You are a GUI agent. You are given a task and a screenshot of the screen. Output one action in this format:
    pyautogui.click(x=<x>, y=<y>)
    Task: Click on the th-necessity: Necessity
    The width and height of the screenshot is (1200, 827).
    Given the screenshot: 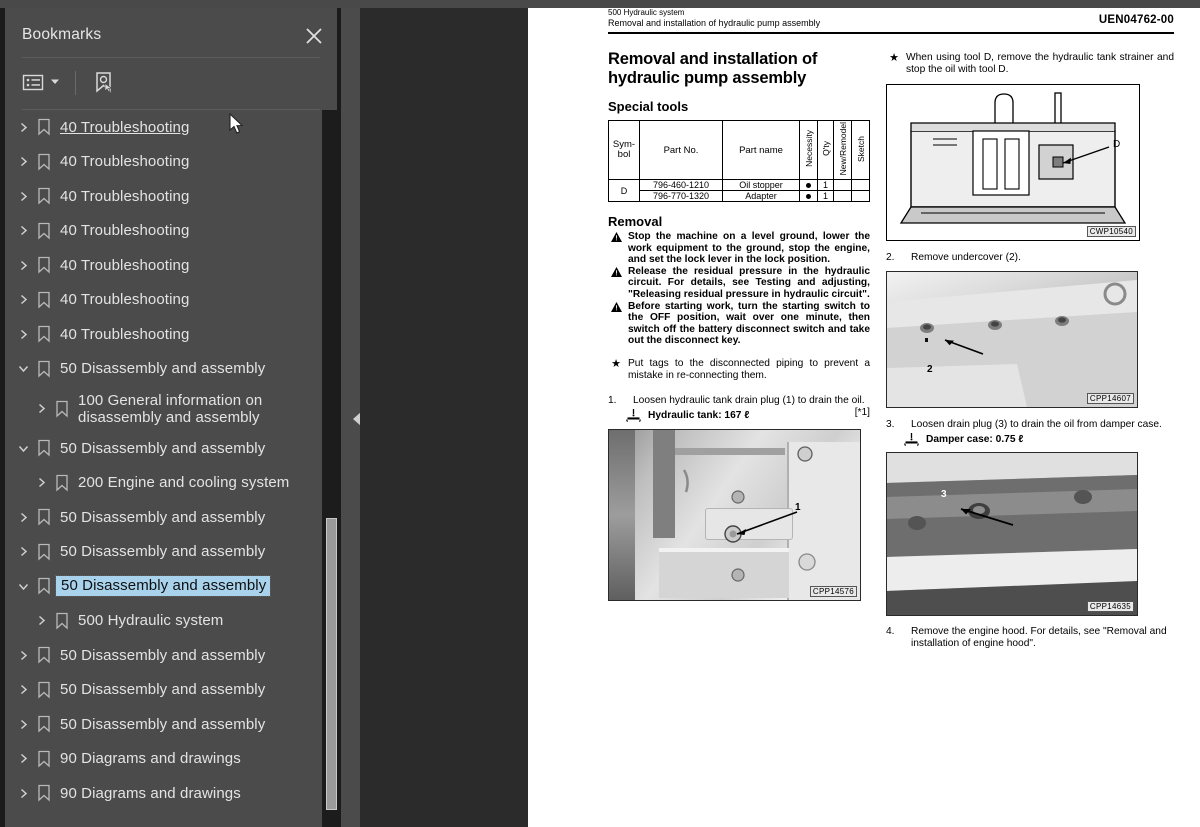 What is the action you would take?
    pyautogui.click(x=808, y=150)
    